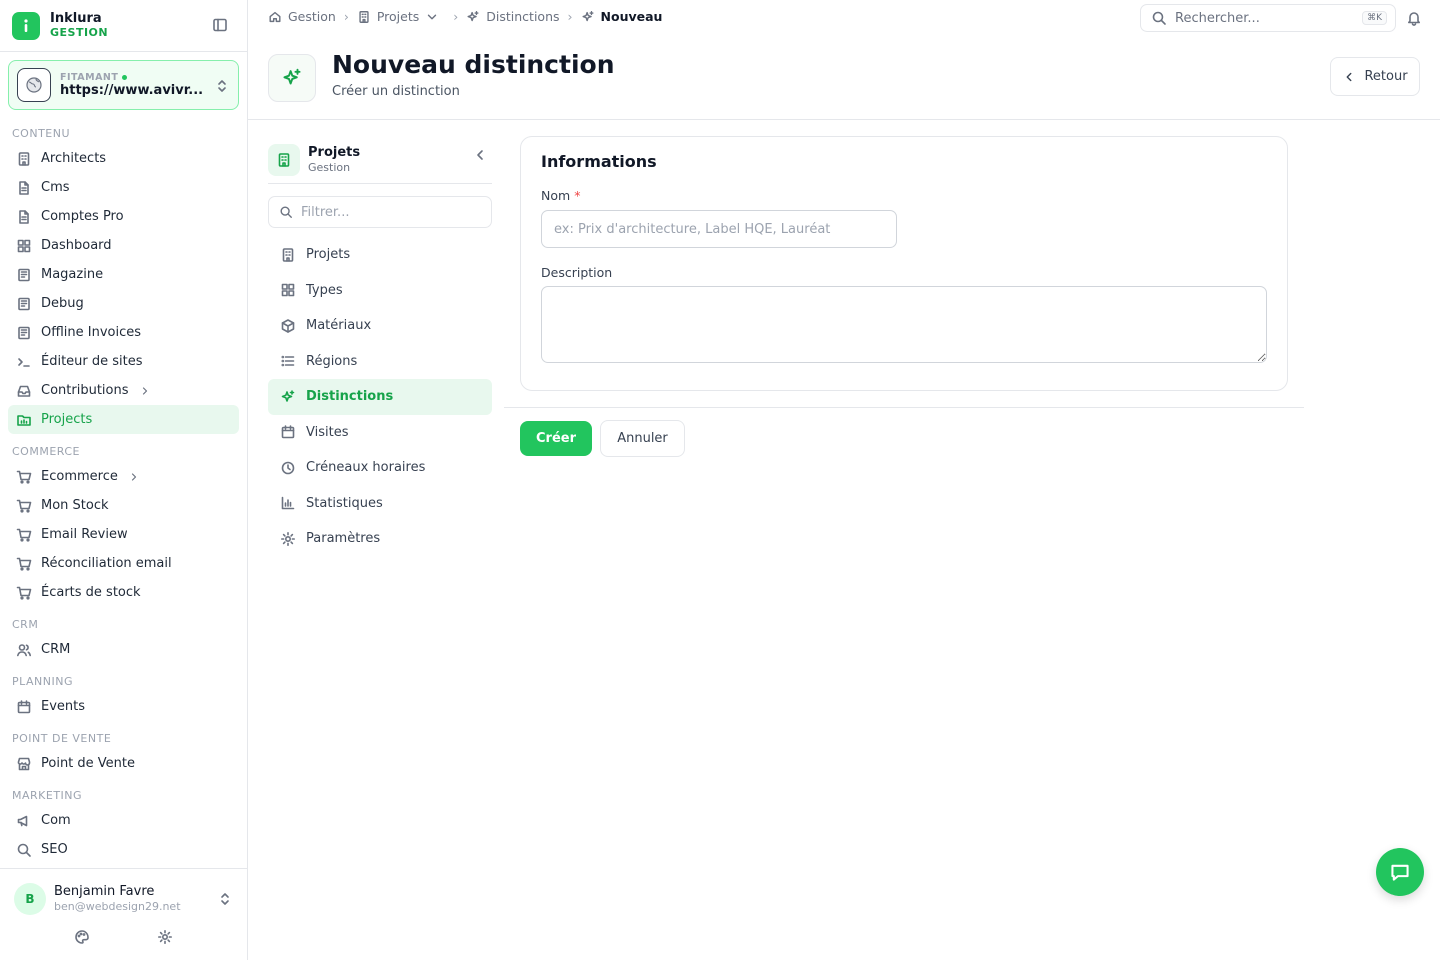  I want to click on sidebar-item-label: Ecommerce, so click(79, 476).